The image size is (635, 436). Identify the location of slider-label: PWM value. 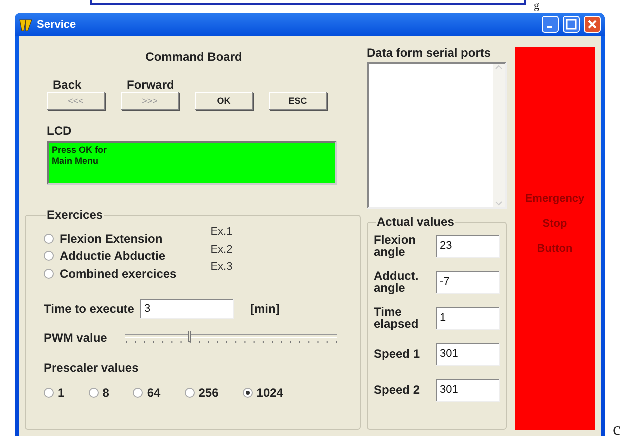
(76, 337).